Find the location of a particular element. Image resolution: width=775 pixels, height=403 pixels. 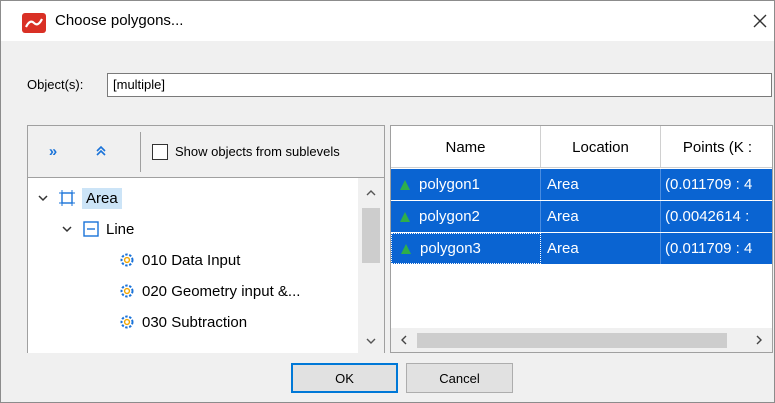

object-label: Object(s): is located at coordinates (55, 84).